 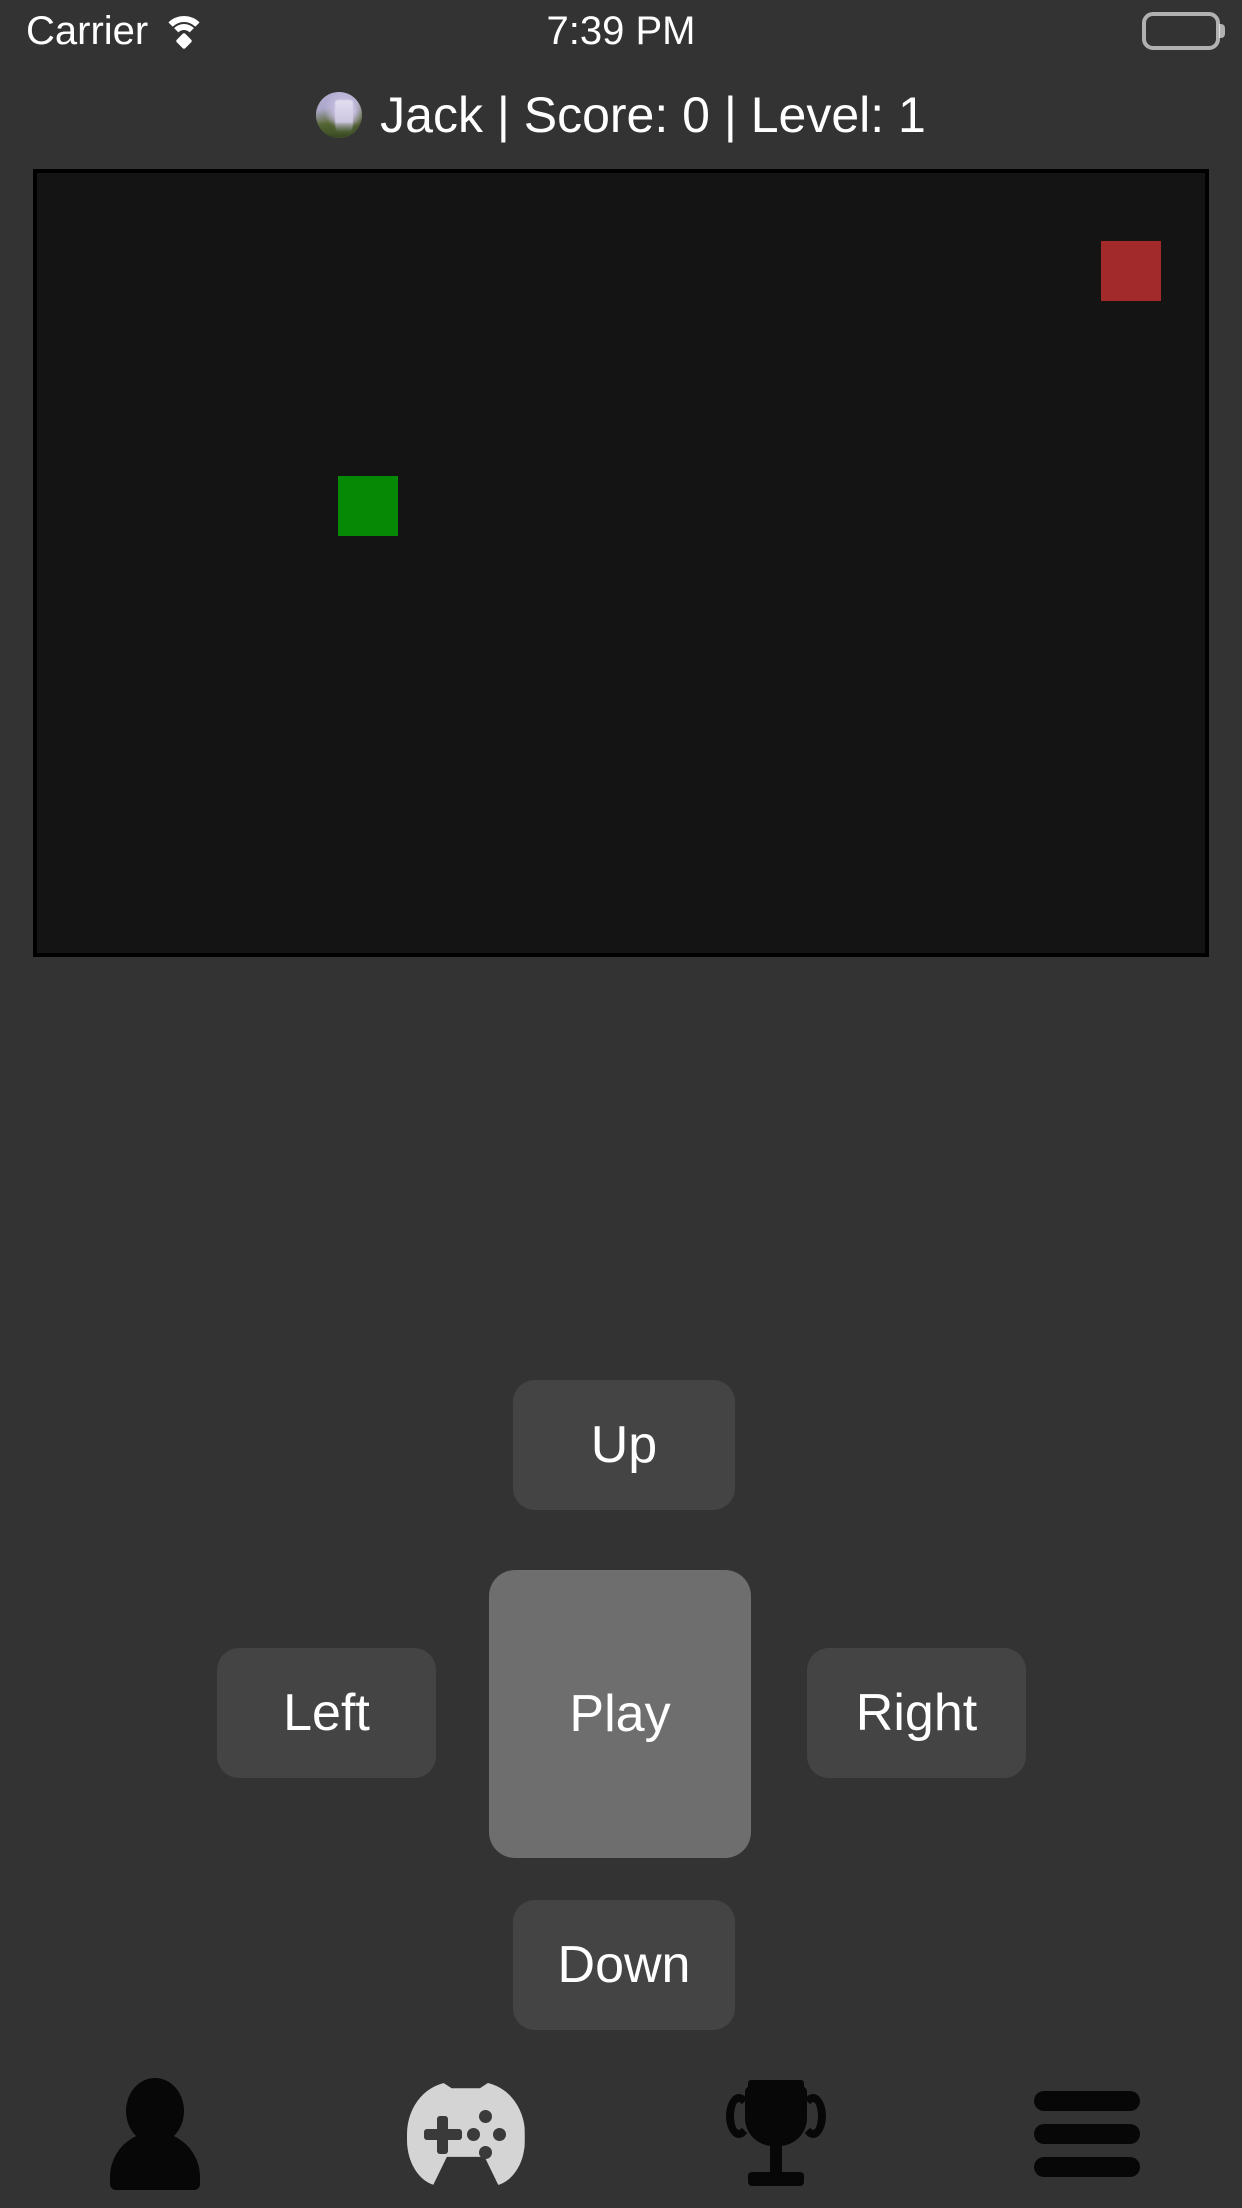 I want to click on person-icon, so click(x=155, y=2134).